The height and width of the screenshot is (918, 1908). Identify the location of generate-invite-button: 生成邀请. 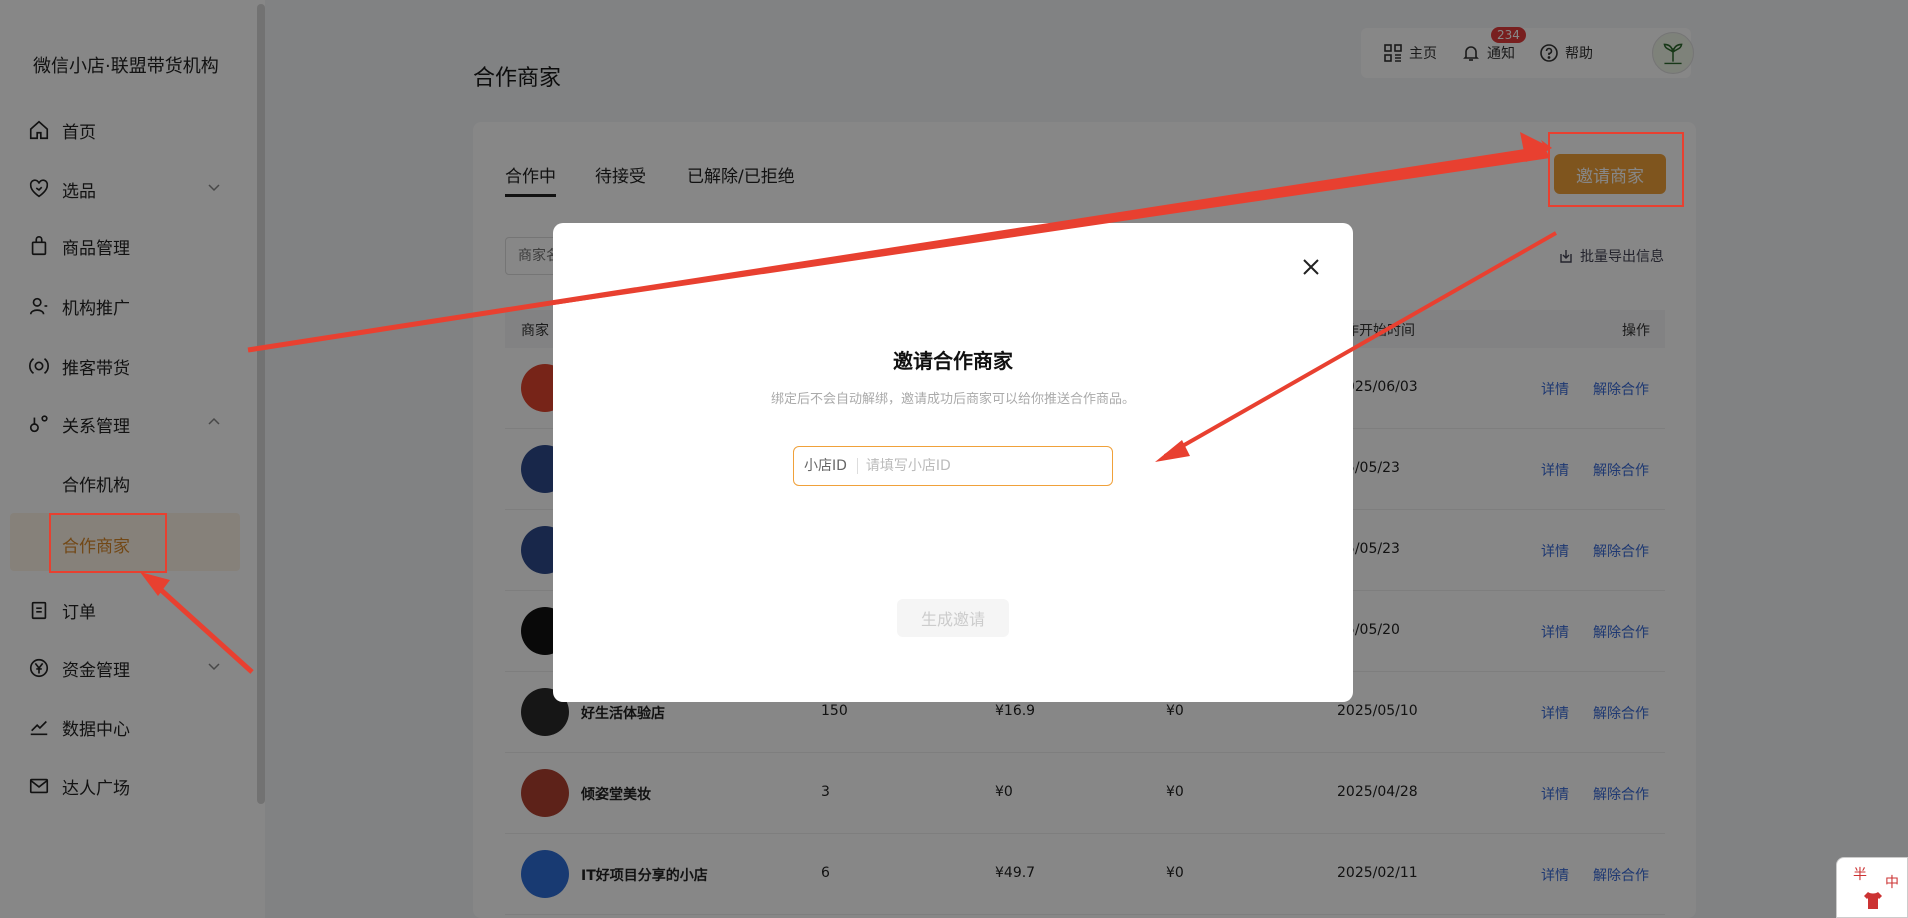
(953, 618).